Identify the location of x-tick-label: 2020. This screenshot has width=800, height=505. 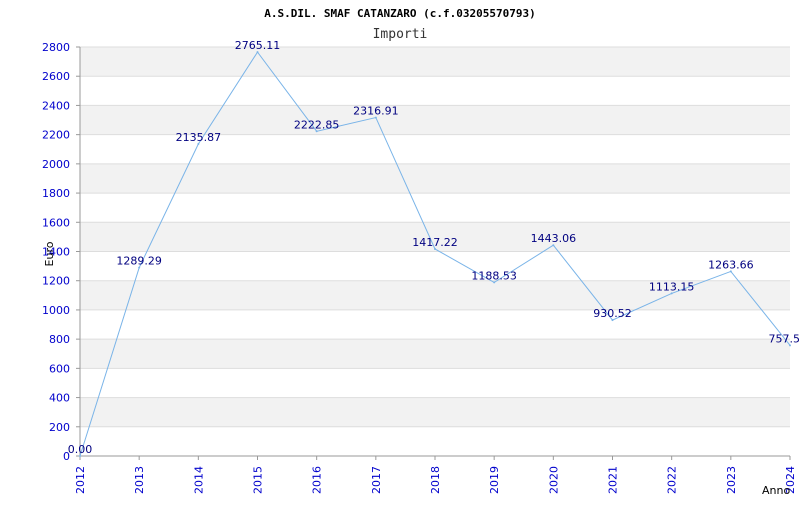
(553, 480).